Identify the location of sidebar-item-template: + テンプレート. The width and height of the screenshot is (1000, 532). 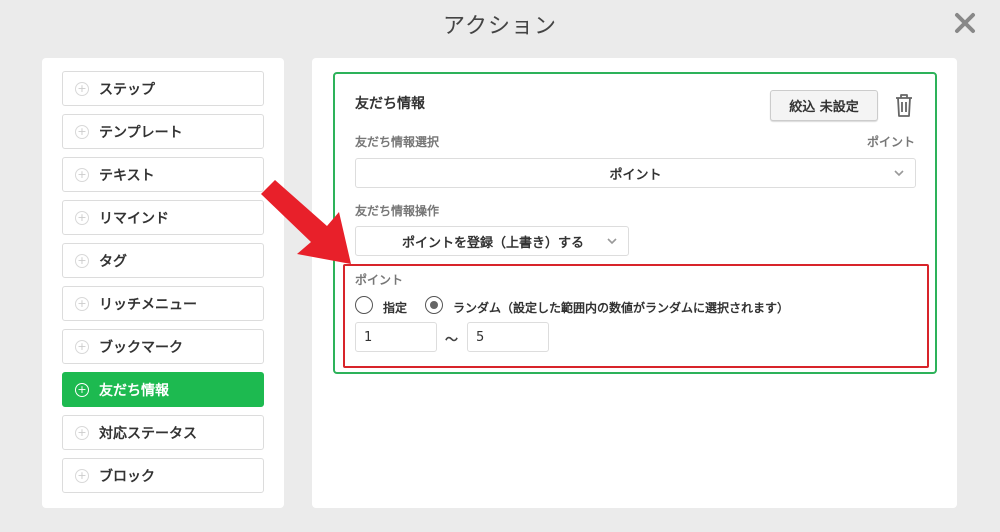
(163, 131).